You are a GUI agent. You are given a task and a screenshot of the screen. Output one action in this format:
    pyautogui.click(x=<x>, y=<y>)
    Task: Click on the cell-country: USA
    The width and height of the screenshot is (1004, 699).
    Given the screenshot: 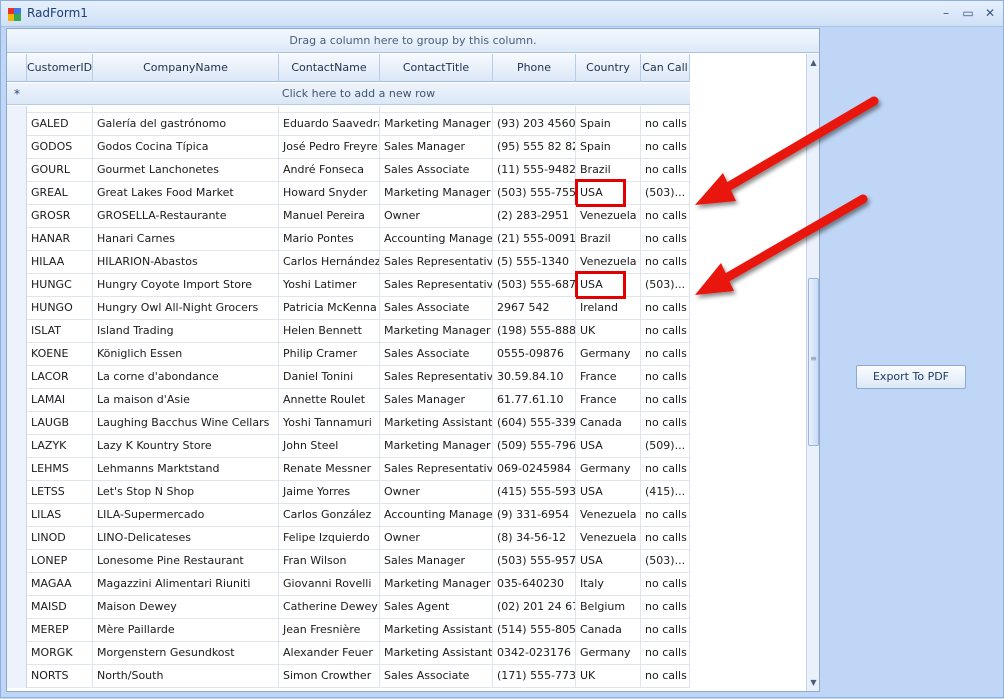 What is the action you would take?
    pyautogui.click(x=608, y=561)
    